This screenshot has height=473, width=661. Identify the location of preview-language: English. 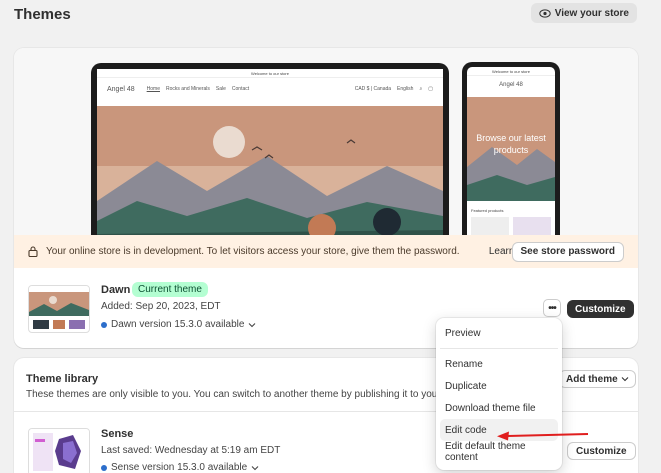
(405, 89).